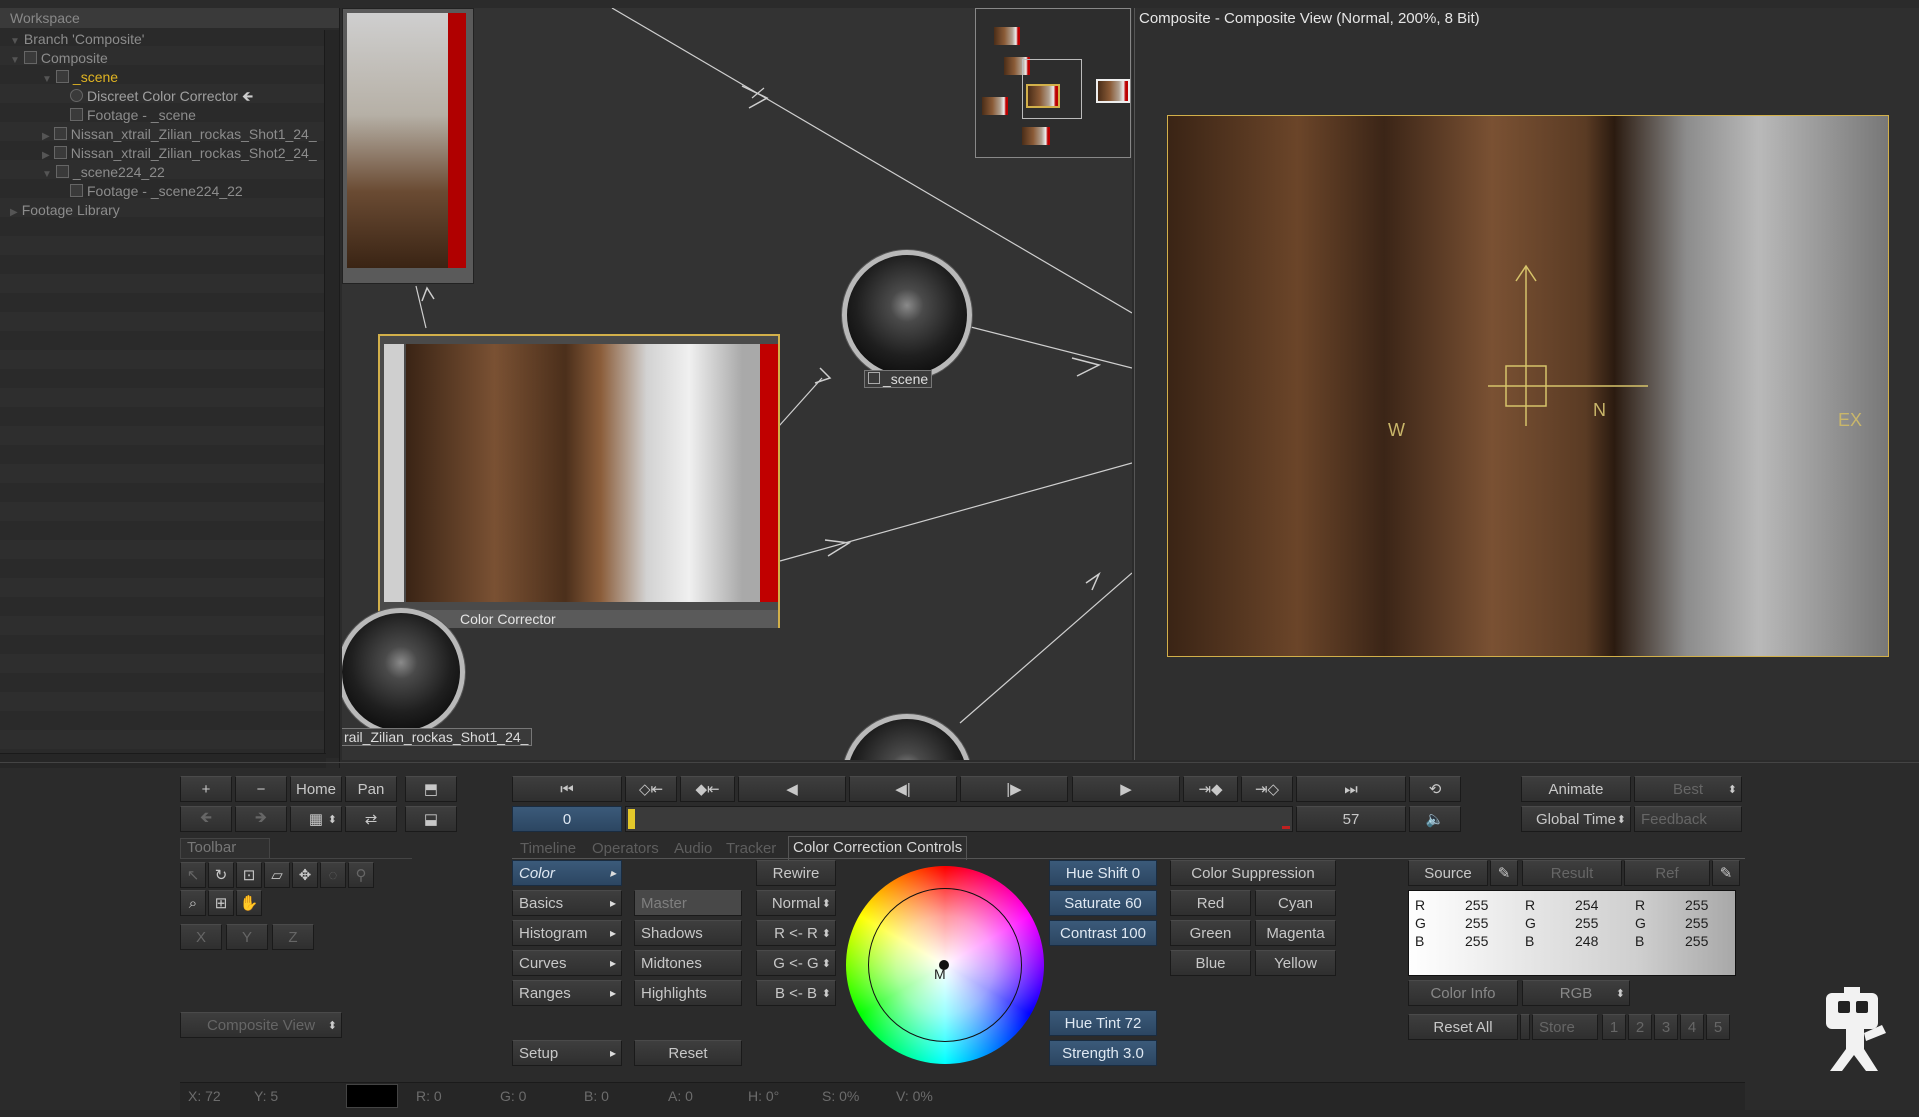  Describe the element at coordinates (1210, 789) in the screenshot. I see `next-keyframe-button: ⇥◆` at that location.